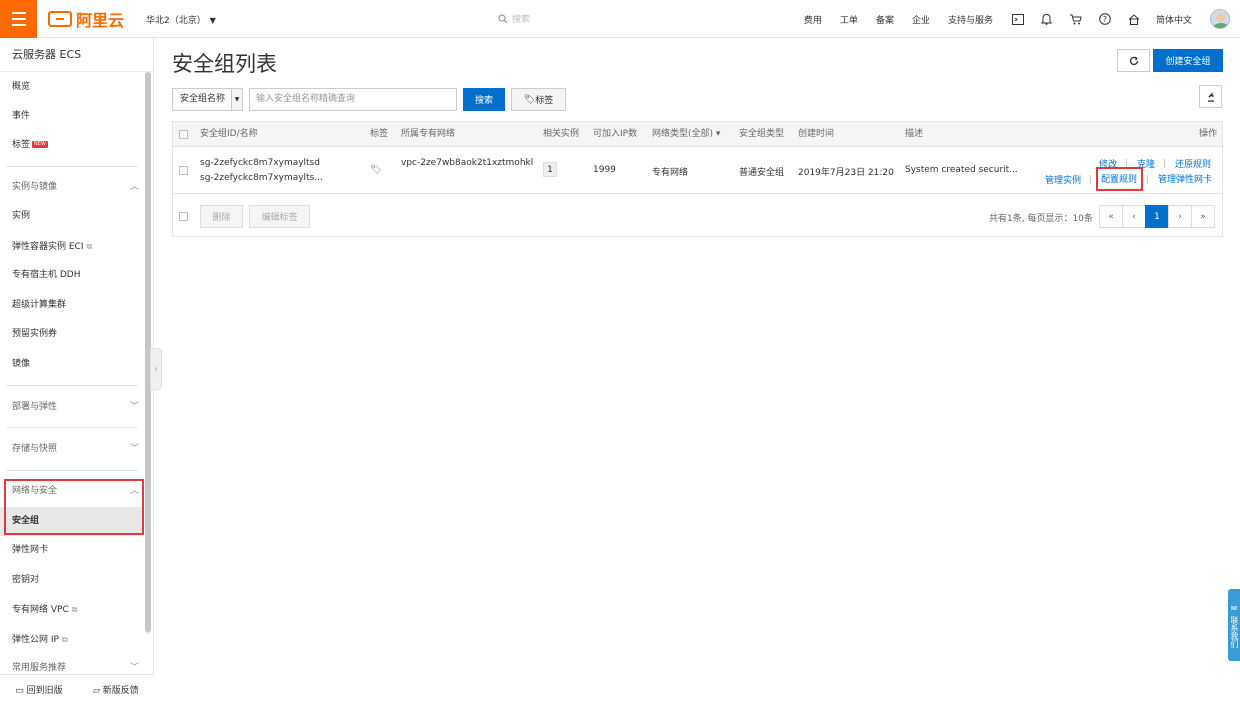 This screenshot has height=704, width=1240. I want to click on pagination: « ‹ 1 › », so click(1157, 216).